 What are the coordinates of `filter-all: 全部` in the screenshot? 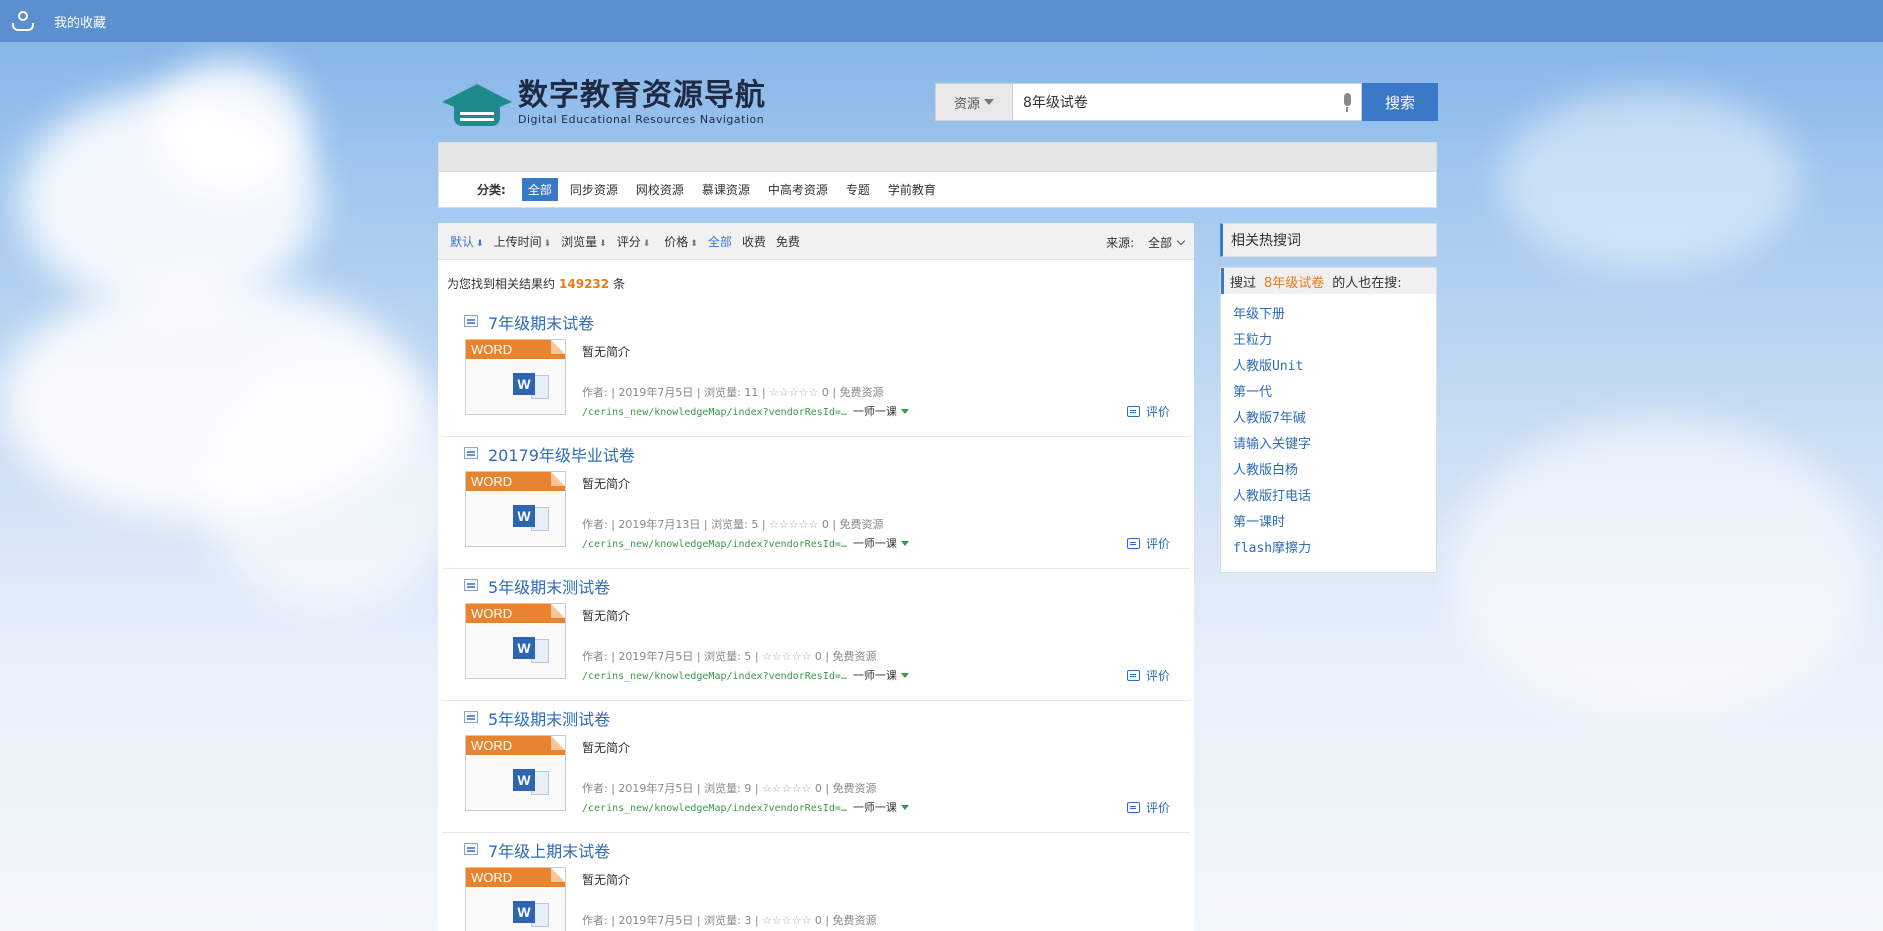 It's located at (720, 241).